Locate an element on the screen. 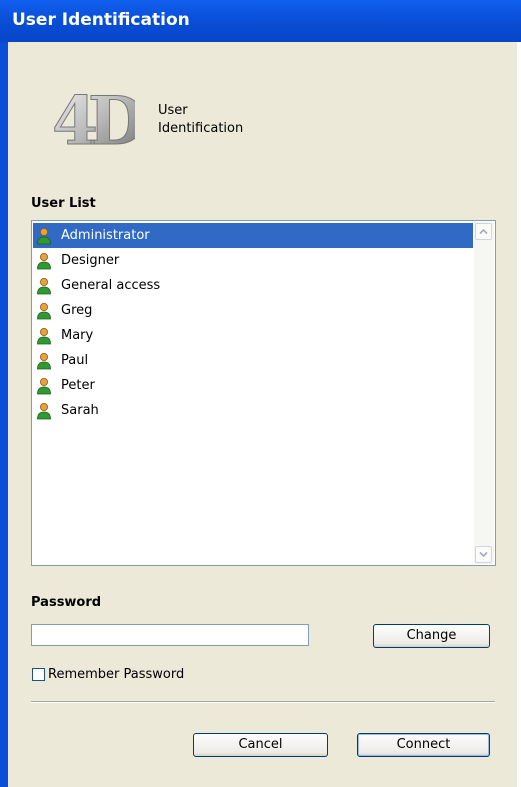 This screenshot has width=521, height=787. list-item: Peter is located at coordinates (253, 385).